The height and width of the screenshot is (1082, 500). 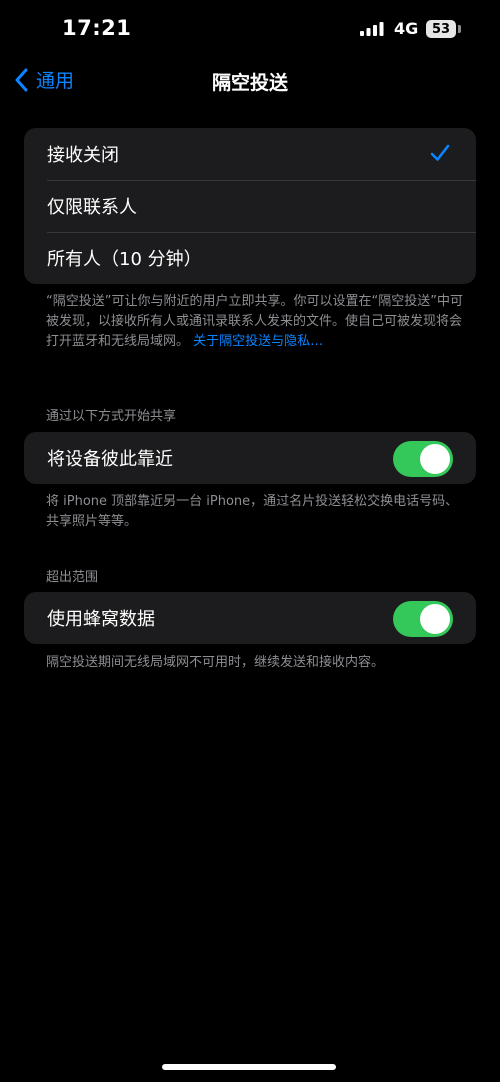 I want to click on checkmark-icon, so click(x=440, y=152).